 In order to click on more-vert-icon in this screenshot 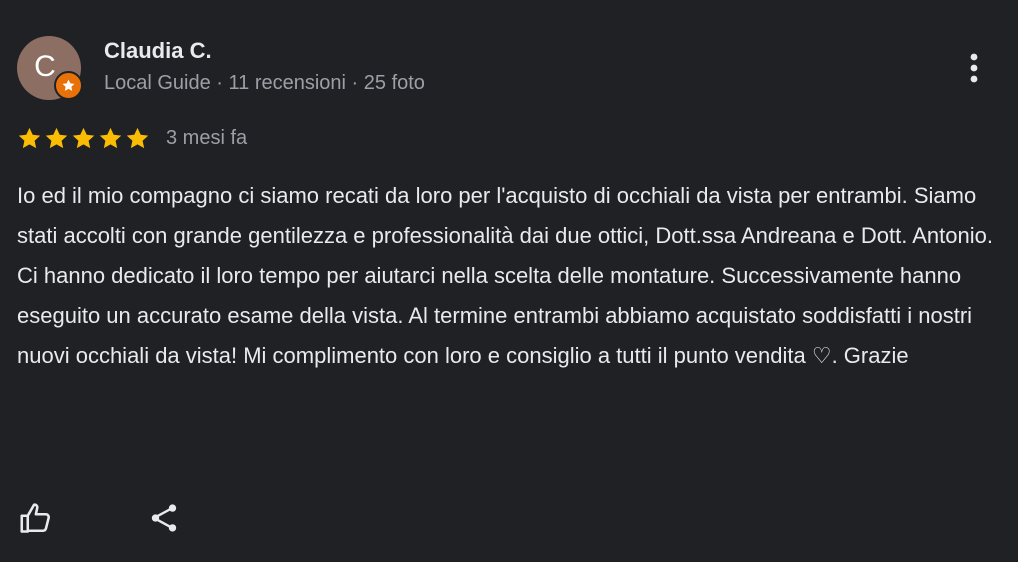, I will do `click(974, 68)`.